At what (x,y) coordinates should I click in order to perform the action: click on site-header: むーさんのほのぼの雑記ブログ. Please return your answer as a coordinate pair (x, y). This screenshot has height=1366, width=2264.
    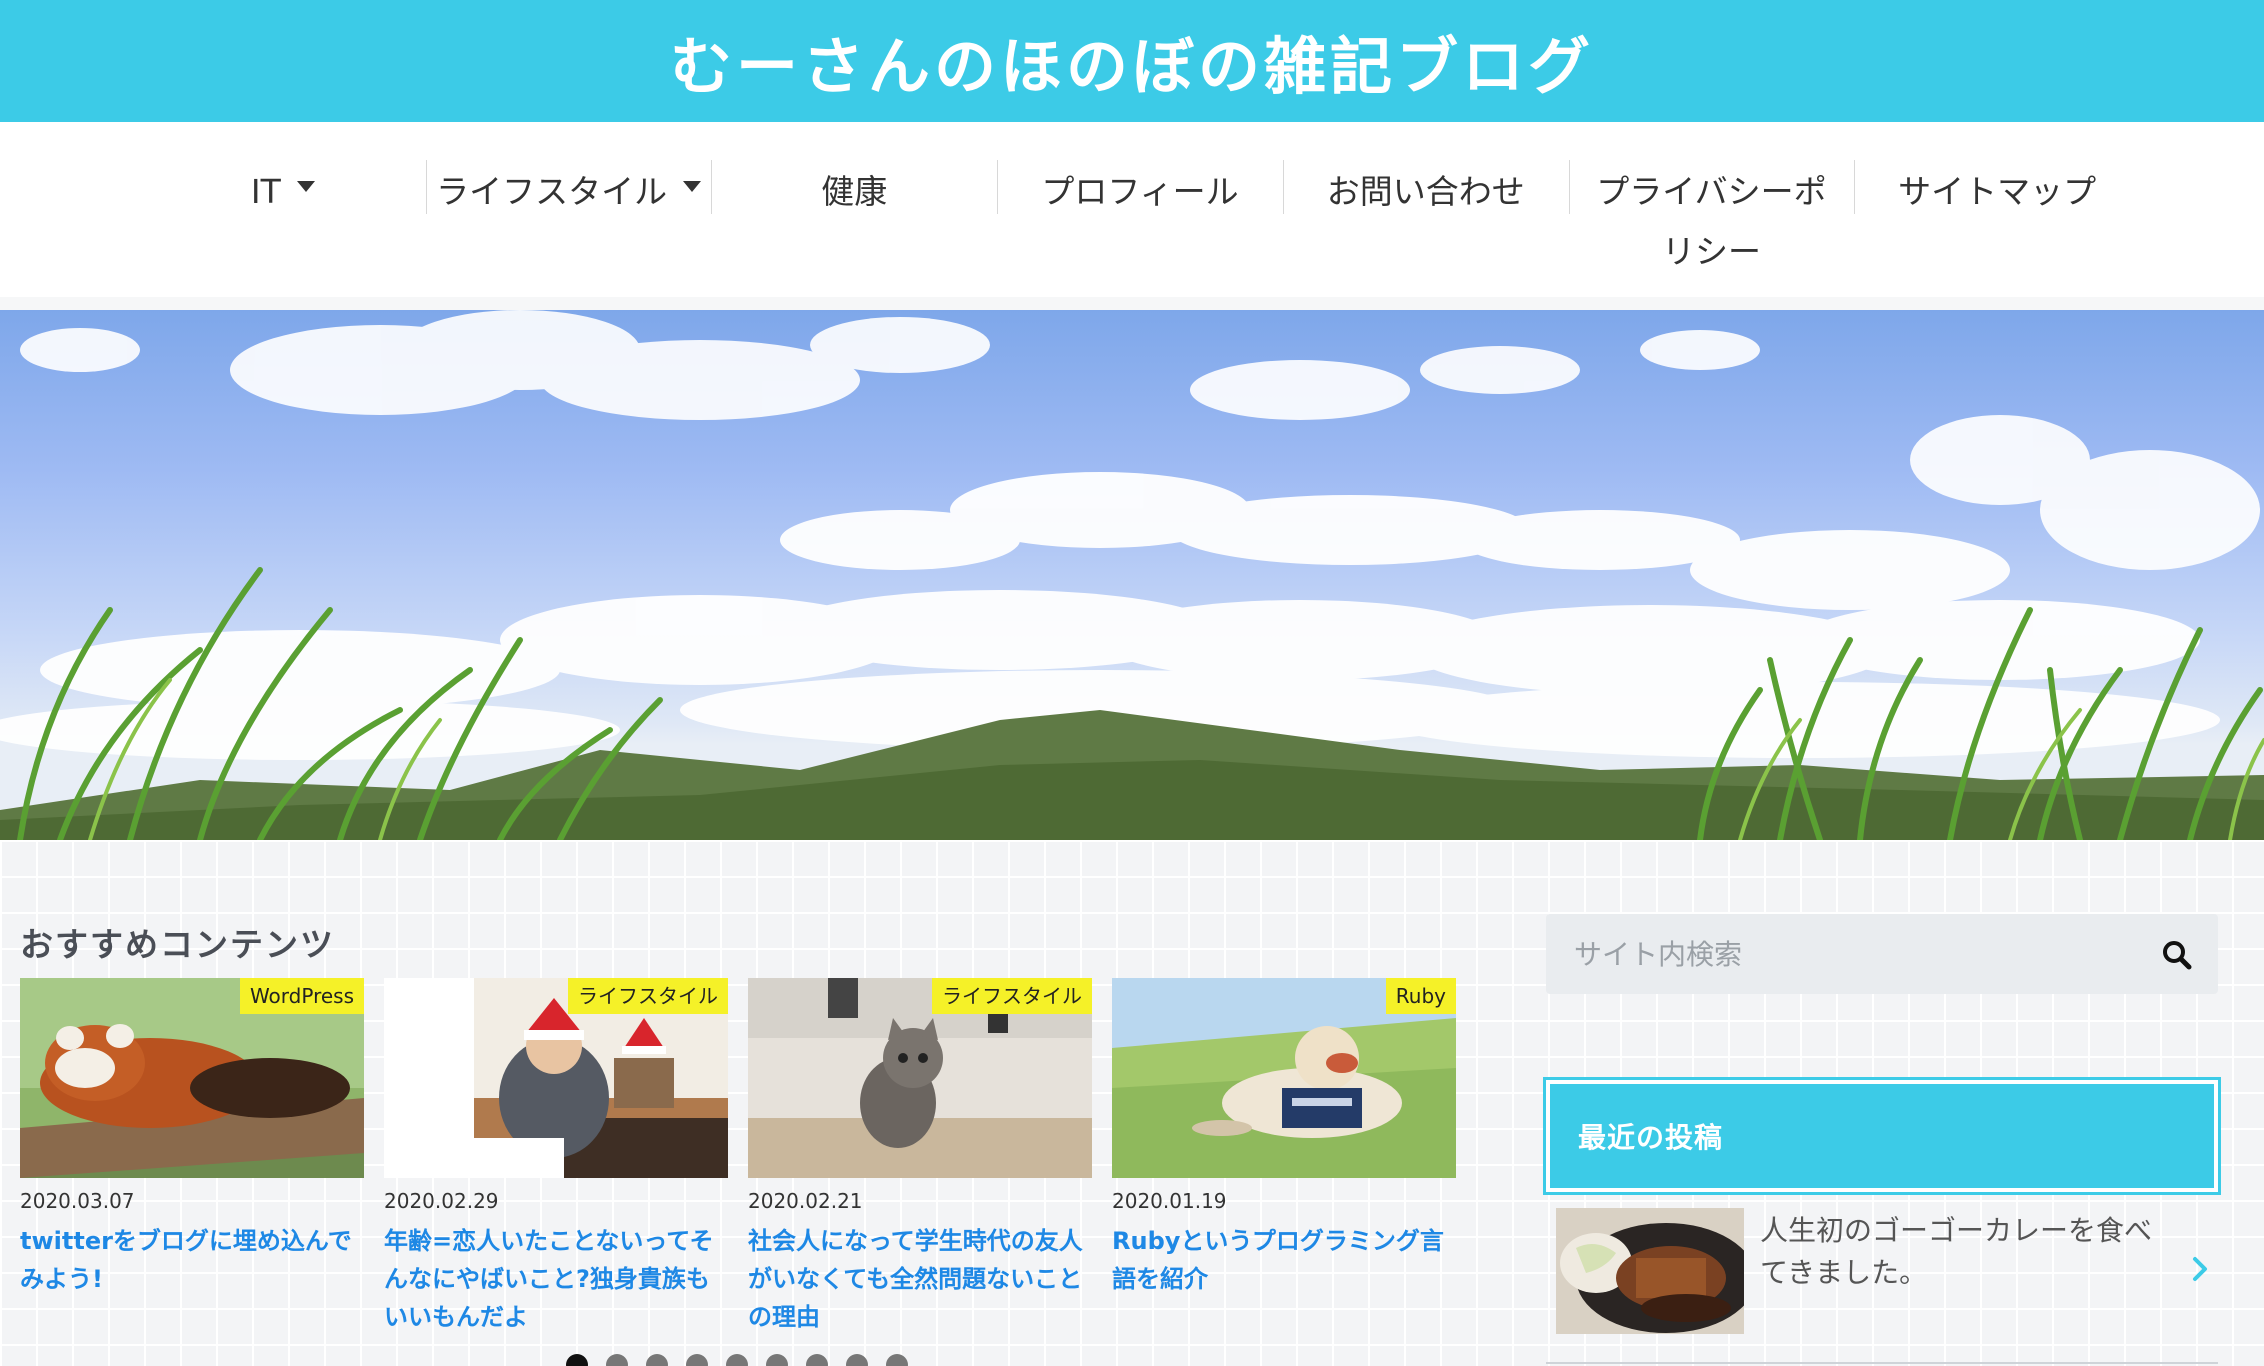
    Looking at the image, I should click on (1132, 61).